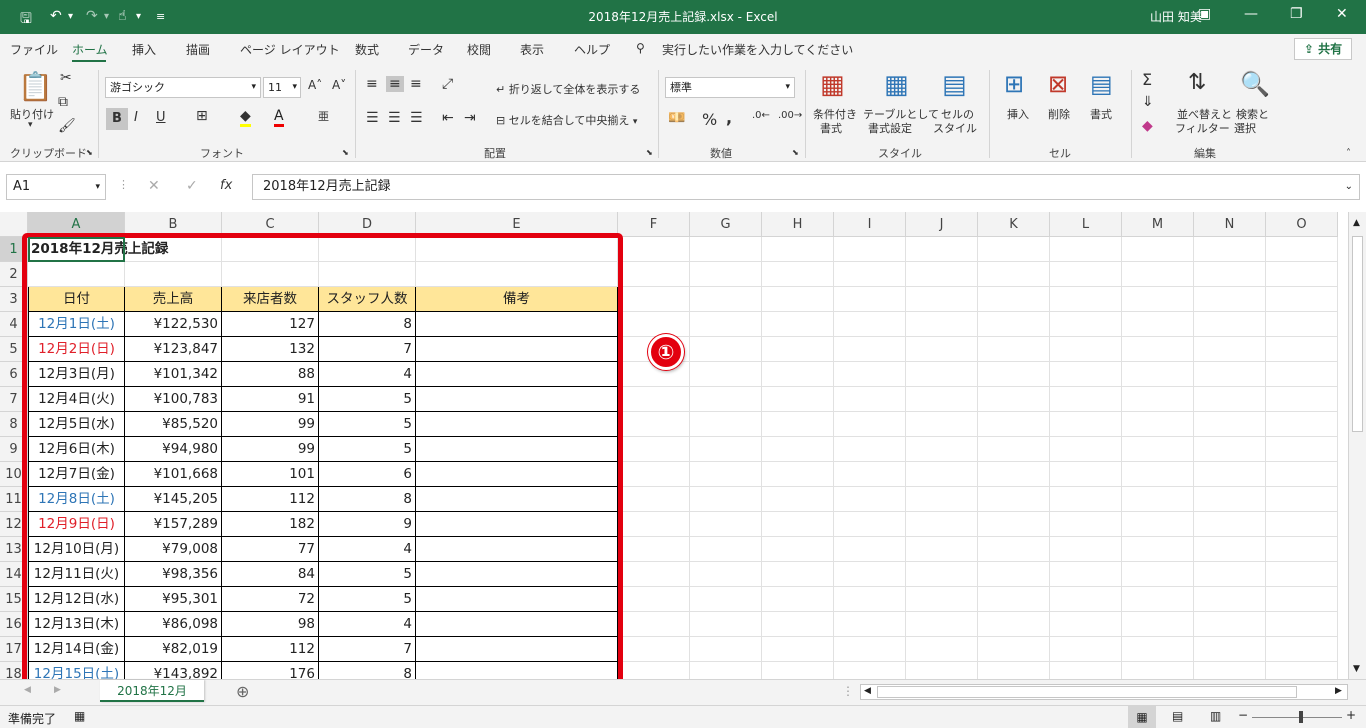 Image resolution: width=1366 pixels, height=728 pixels. I want to click on fill-color-icon: ◆, so click(245, 117).